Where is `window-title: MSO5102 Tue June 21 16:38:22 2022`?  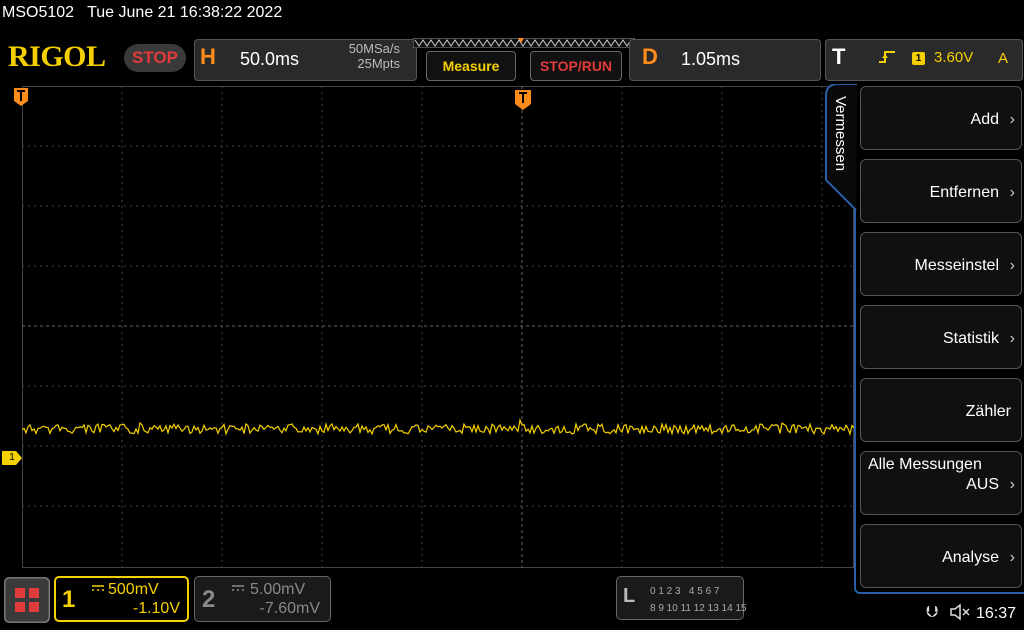
window-title: MSO5102 Tue June 21 16:38:22 2022 is located at coordinates (142, 13).